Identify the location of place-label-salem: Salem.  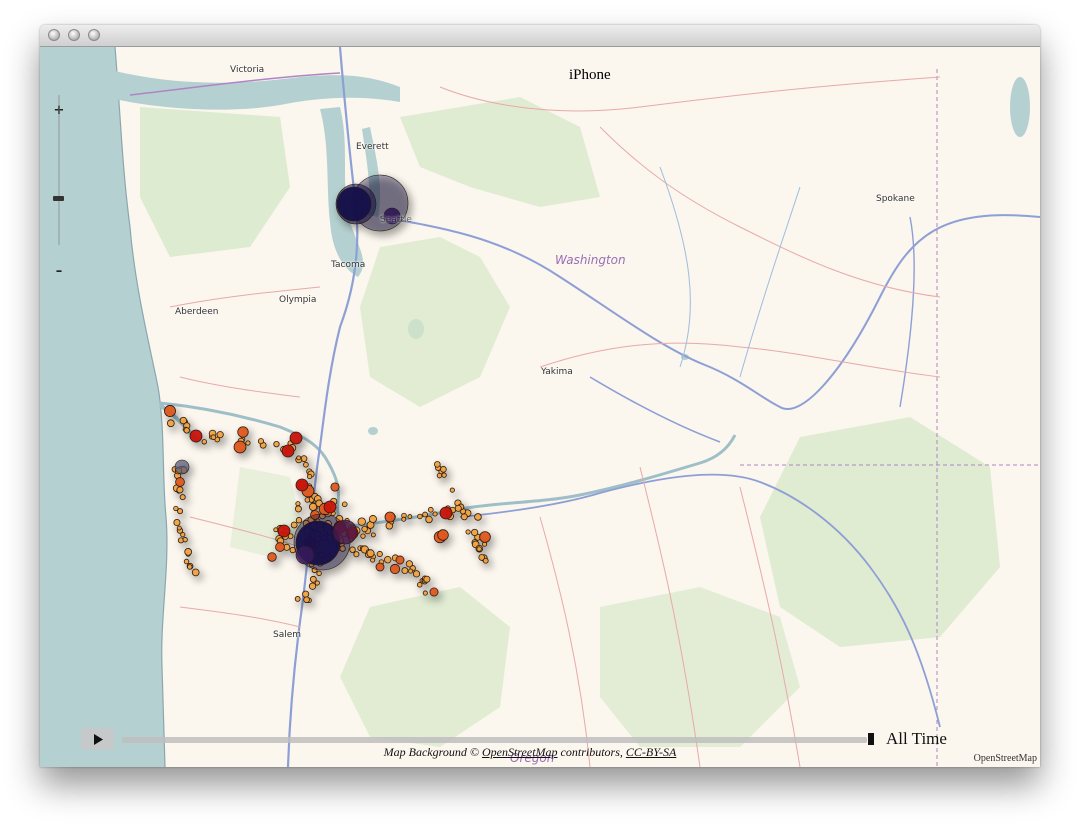
(287, 635).